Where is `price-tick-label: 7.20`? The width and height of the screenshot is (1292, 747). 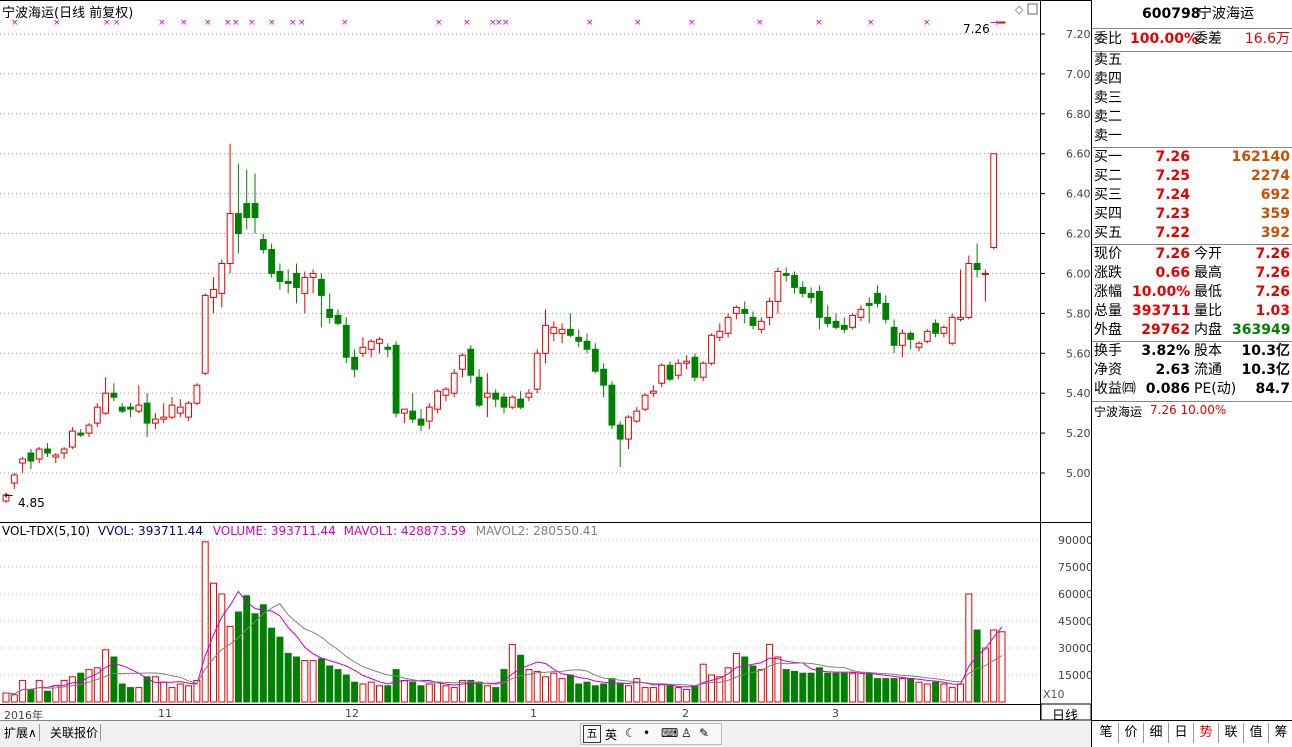 price-tick-label: 7.20 is located at coordinates (1078, 34).